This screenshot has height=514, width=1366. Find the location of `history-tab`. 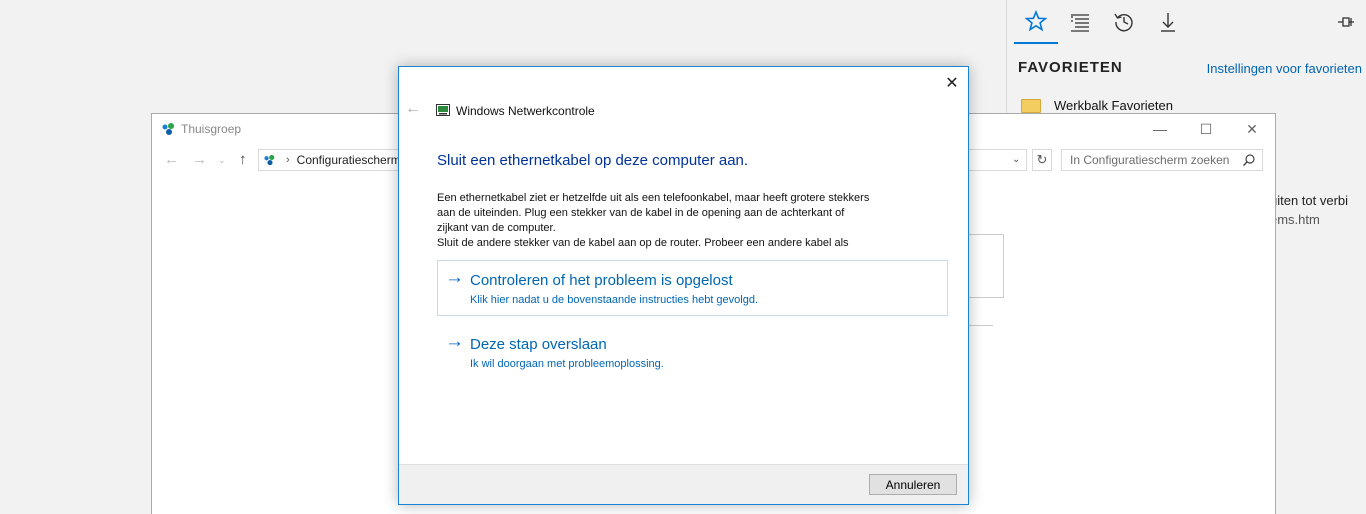

history-tab is located at coordinates (1124, 22).